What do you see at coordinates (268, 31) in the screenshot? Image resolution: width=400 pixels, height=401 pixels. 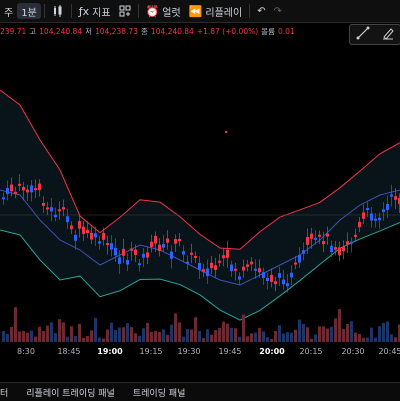 I see `volume-label: 볼륨` at bounding box center [268, 31].